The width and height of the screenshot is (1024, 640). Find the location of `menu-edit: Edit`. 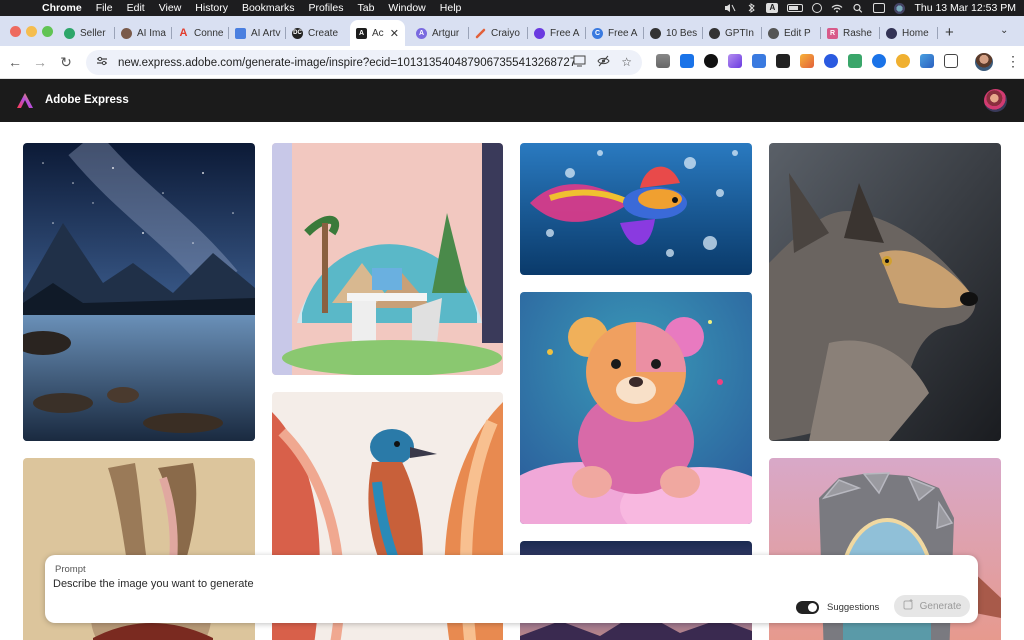

menu-edit: Edit is located at coordinates (136, 8).